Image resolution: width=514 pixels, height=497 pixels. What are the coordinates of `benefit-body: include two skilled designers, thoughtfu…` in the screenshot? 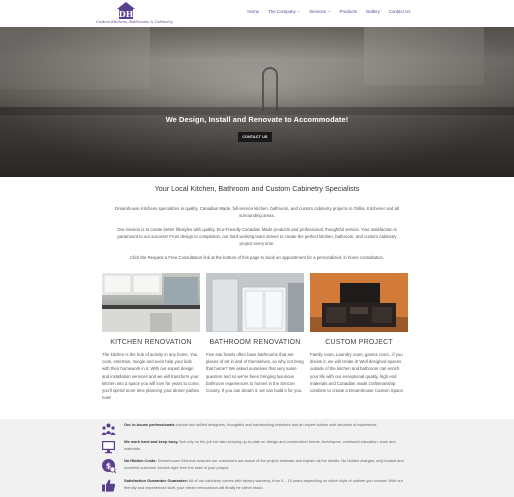 It's located at (276, 424).